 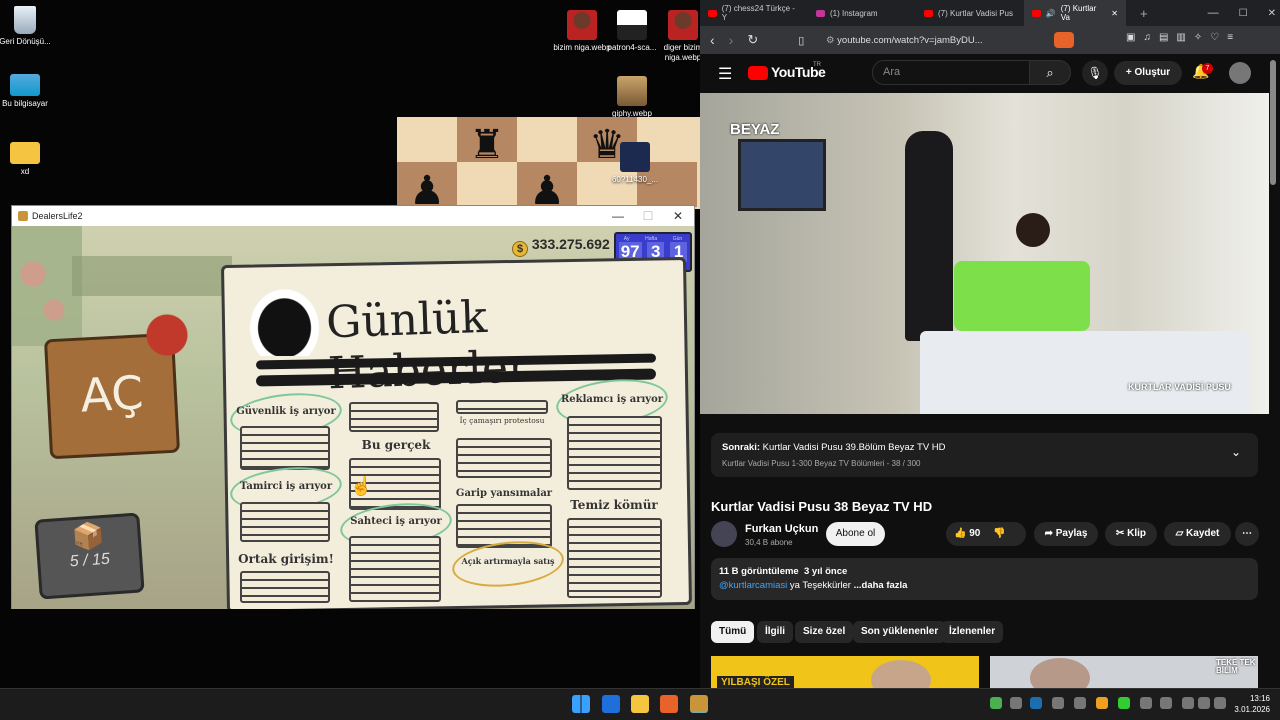 What do you see at coordinates (1075, 13) in the screenshot?
I see `tab-kurtlar-active: 🔊 (7) Kurtlar Va ✕` at bounding box center [1075, 13].